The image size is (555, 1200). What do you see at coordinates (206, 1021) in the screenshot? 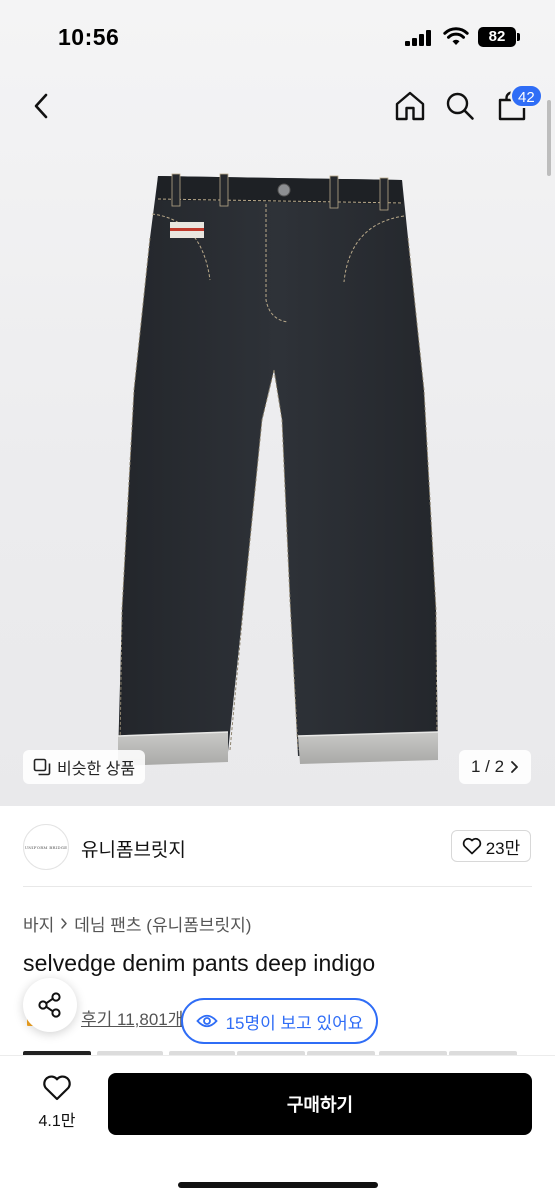
I see `eye-icon` at bounding box center [206, 1021].